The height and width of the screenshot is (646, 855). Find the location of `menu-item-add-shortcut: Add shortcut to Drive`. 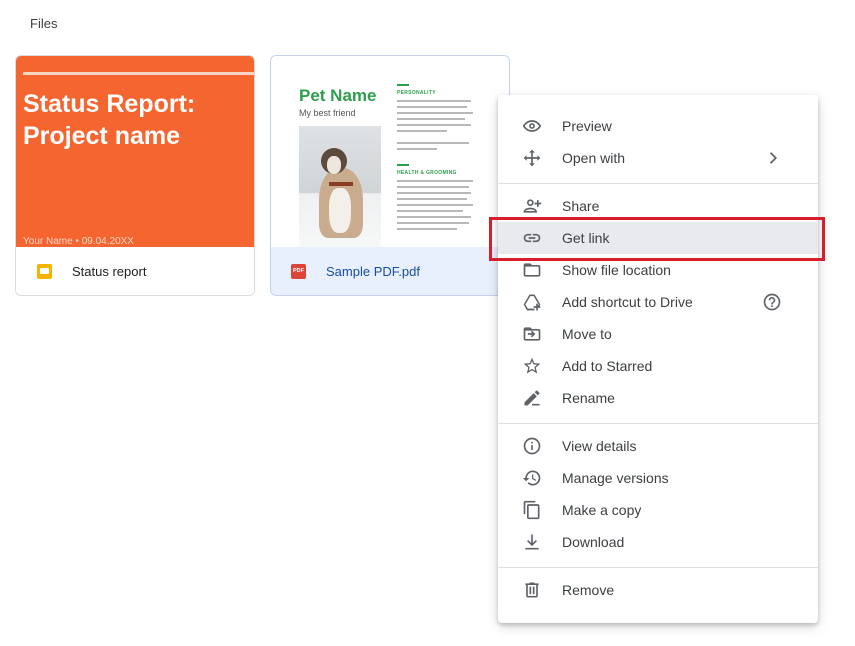

menu-item-add-shortcut: Add shortcut to Drive is located at coordinates (658, 302).